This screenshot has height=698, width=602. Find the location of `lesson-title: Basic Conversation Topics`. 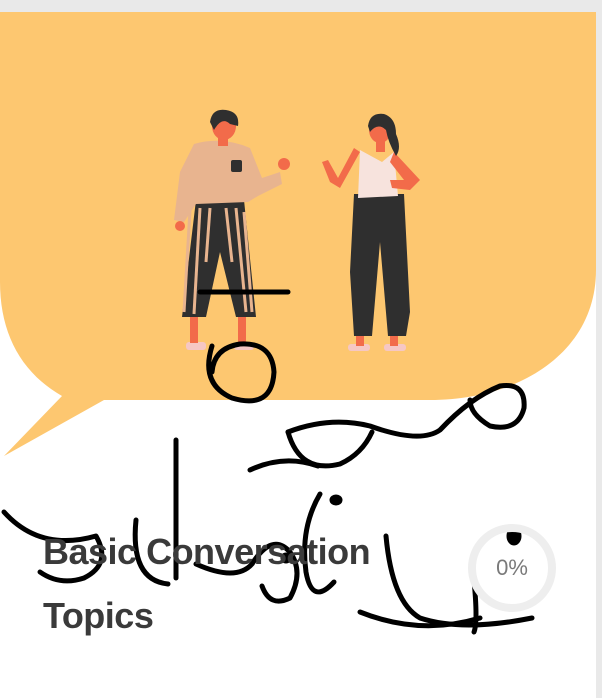

lesson-title: Basic Conversation Topics is located at coordinates (207, 583).